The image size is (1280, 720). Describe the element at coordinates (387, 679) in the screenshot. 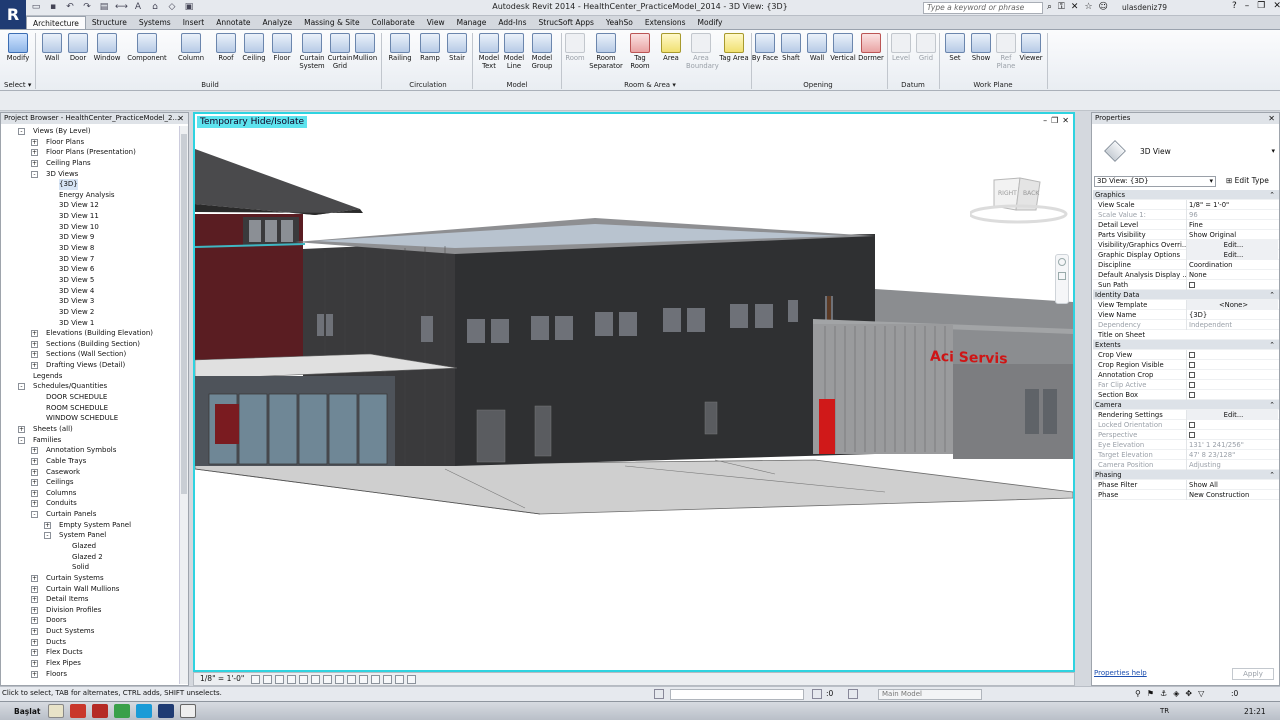

I see `highlight-displacement-icon` at that location.